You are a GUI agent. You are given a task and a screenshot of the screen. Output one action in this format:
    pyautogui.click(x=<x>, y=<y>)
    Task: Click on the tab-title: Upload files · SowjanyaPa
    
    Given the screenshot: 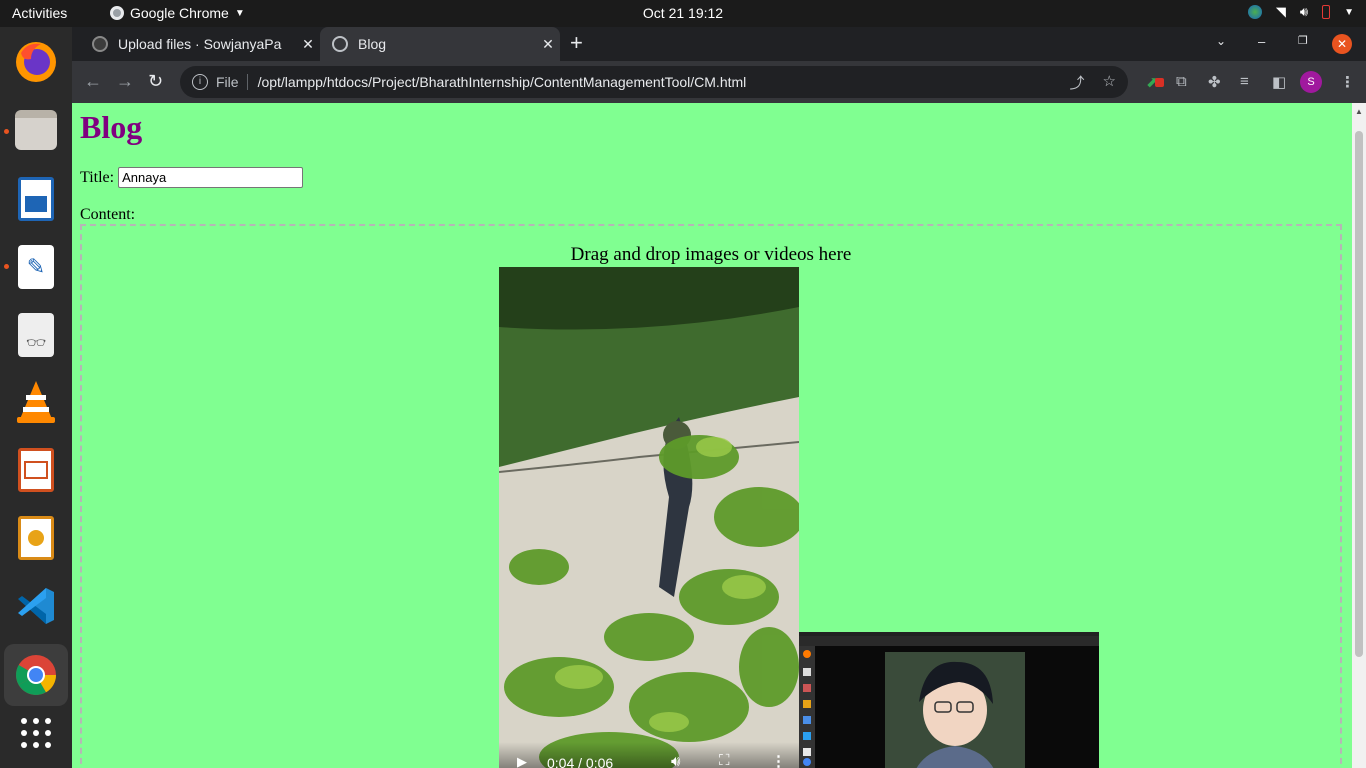 What is the action you would take?
    pyautogui.click(x=200, y=44)
    